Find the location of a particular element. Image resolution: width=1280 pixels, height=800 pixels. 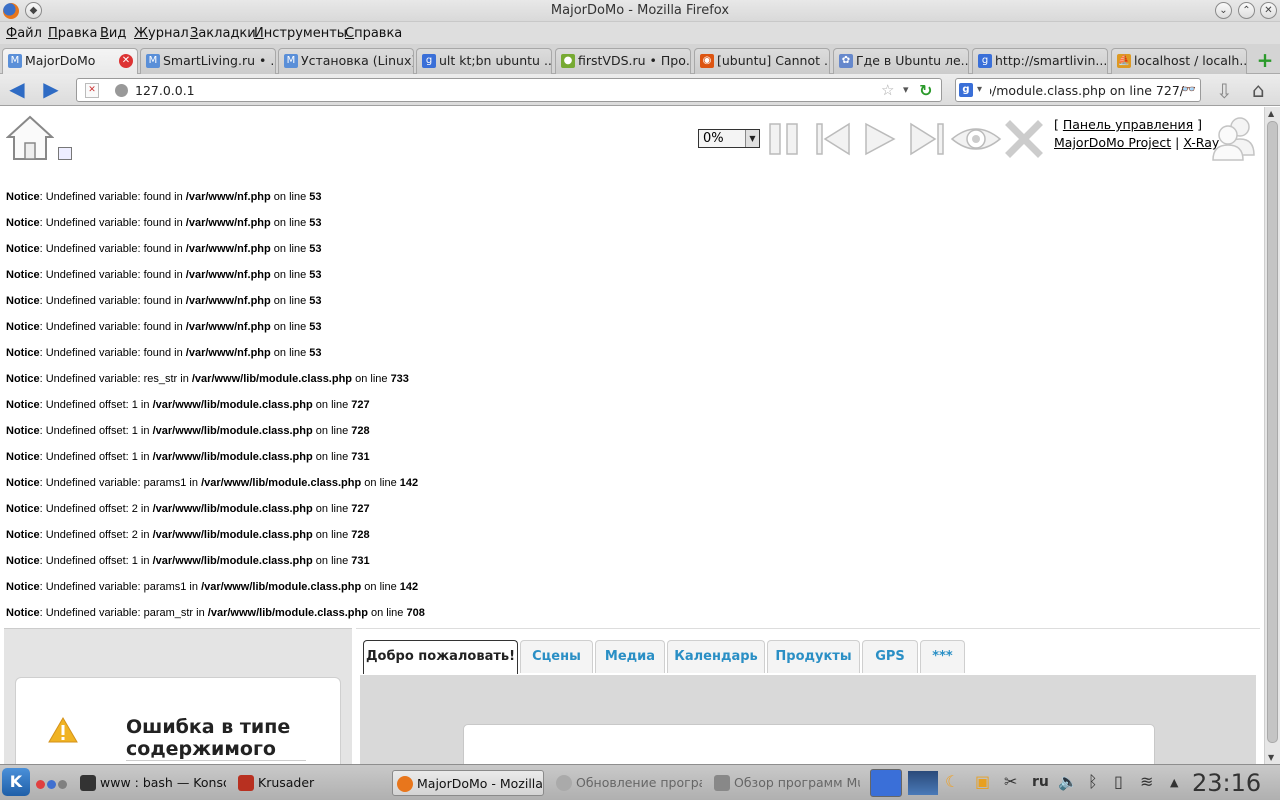

forward-arrow-icon: ▶ is located at coordinates (51, 89).